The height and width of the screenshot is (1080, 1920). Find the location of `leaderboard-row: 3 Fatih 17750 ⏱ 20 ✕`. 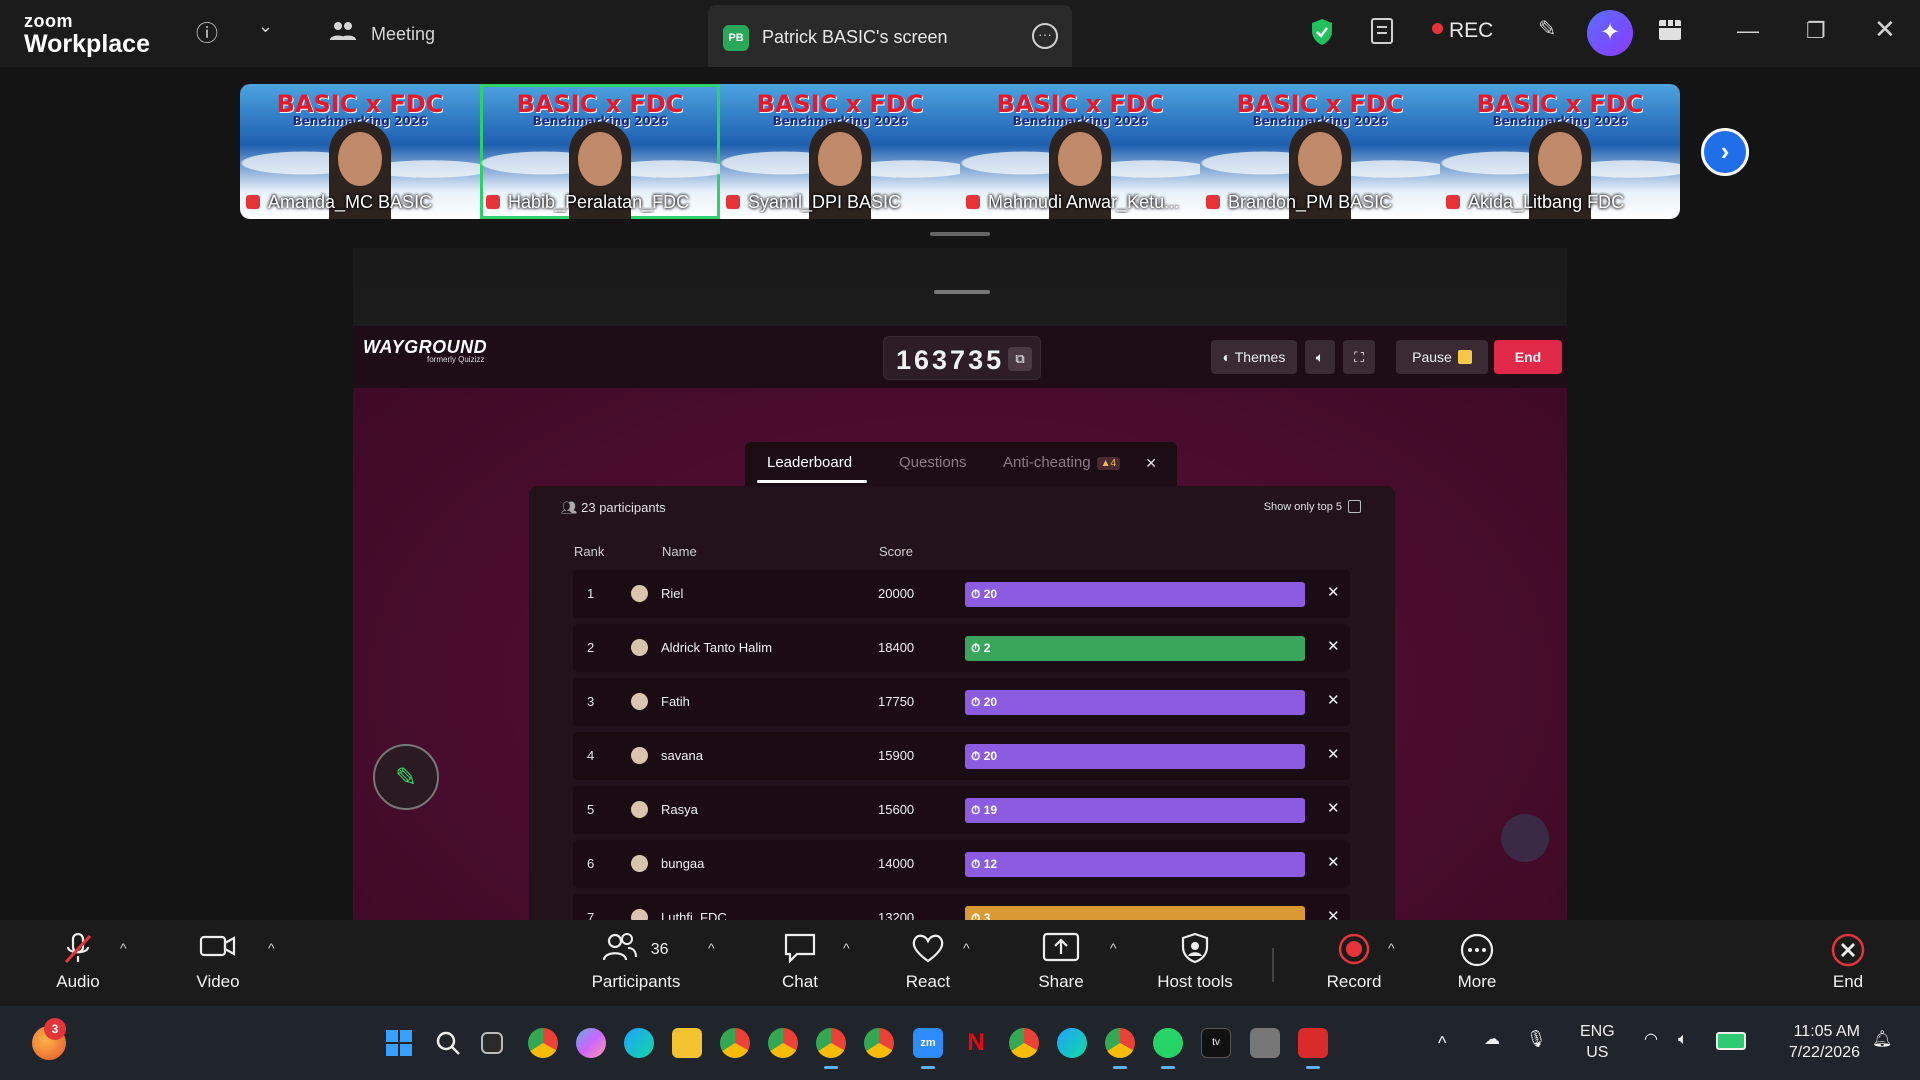

leaderboard-row: 3 Fatih 17750 ⏱ 20 ✕ is located at coordinates (961, 702).